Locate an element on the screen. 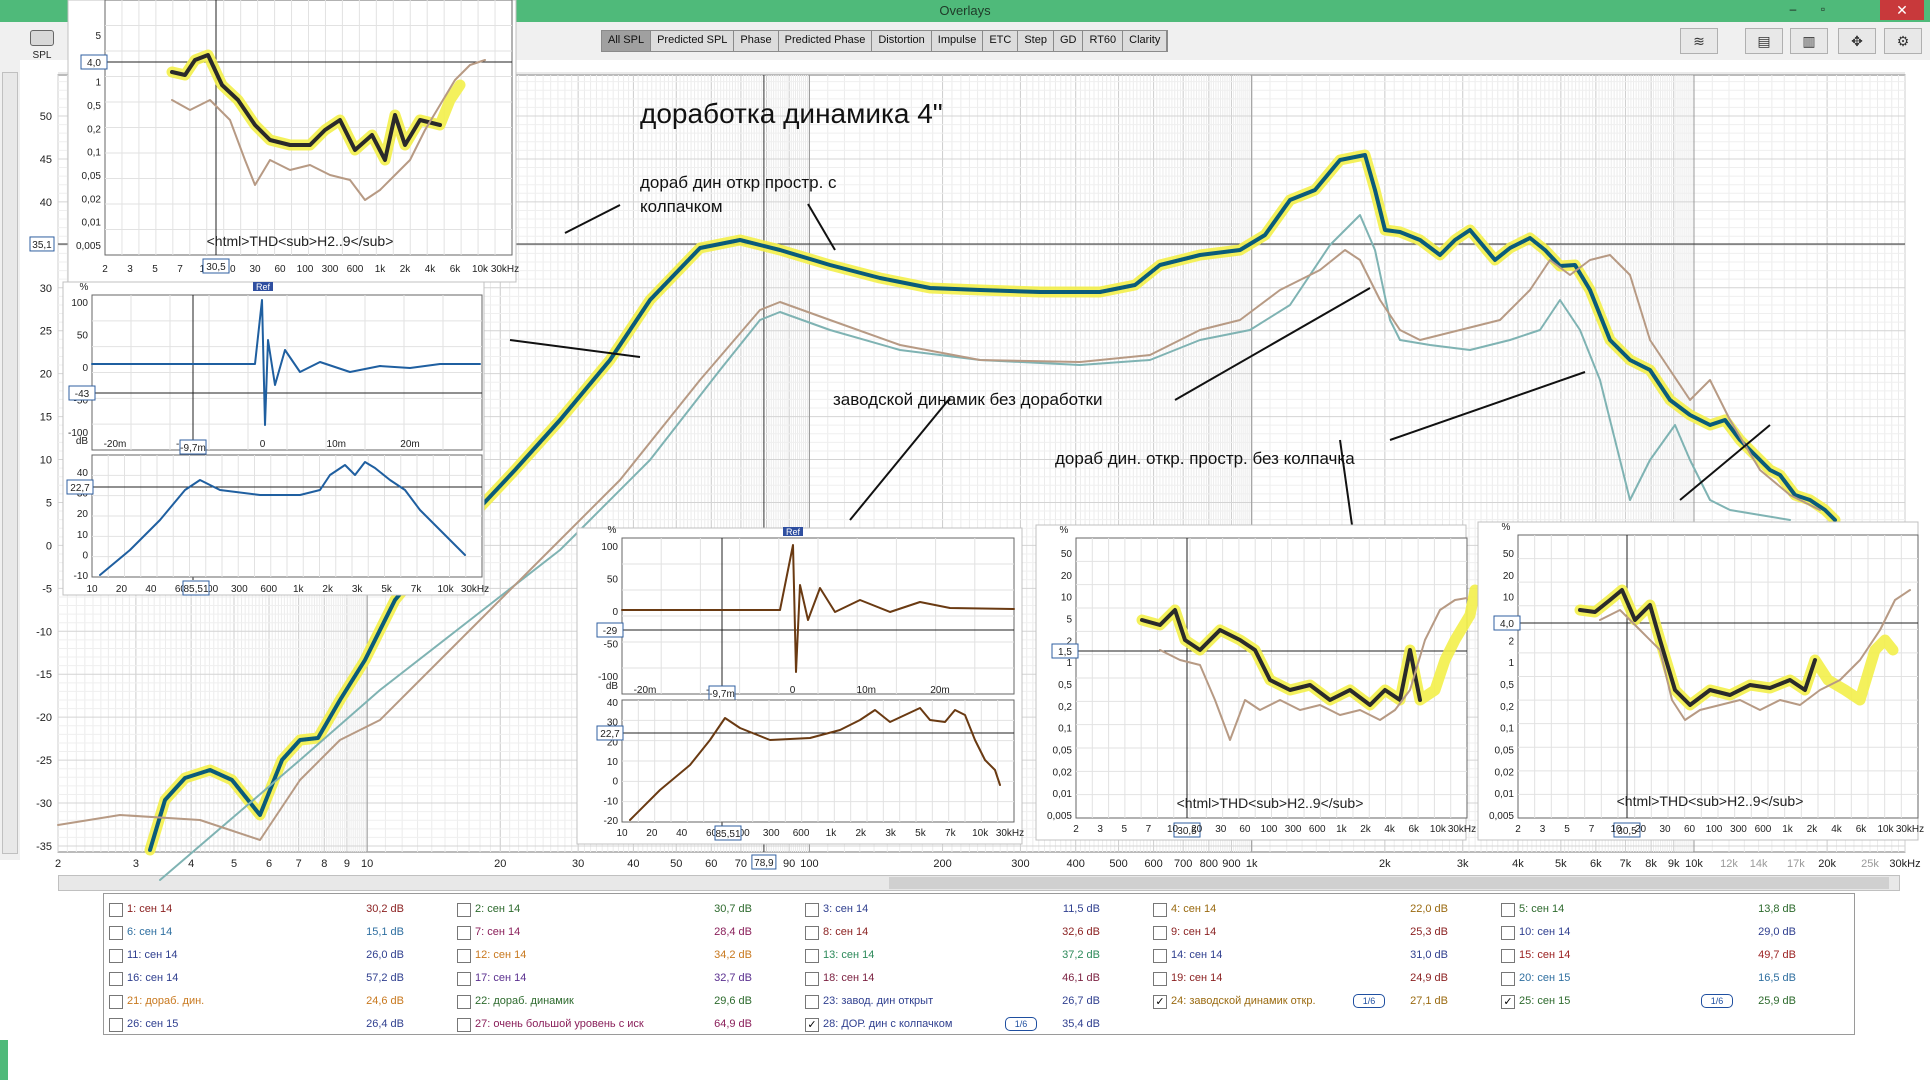 The width and height of the screenshot is (1930, 1080). thd-top-cursor-y-text: 4,0 is located at coordinates (94, 63).